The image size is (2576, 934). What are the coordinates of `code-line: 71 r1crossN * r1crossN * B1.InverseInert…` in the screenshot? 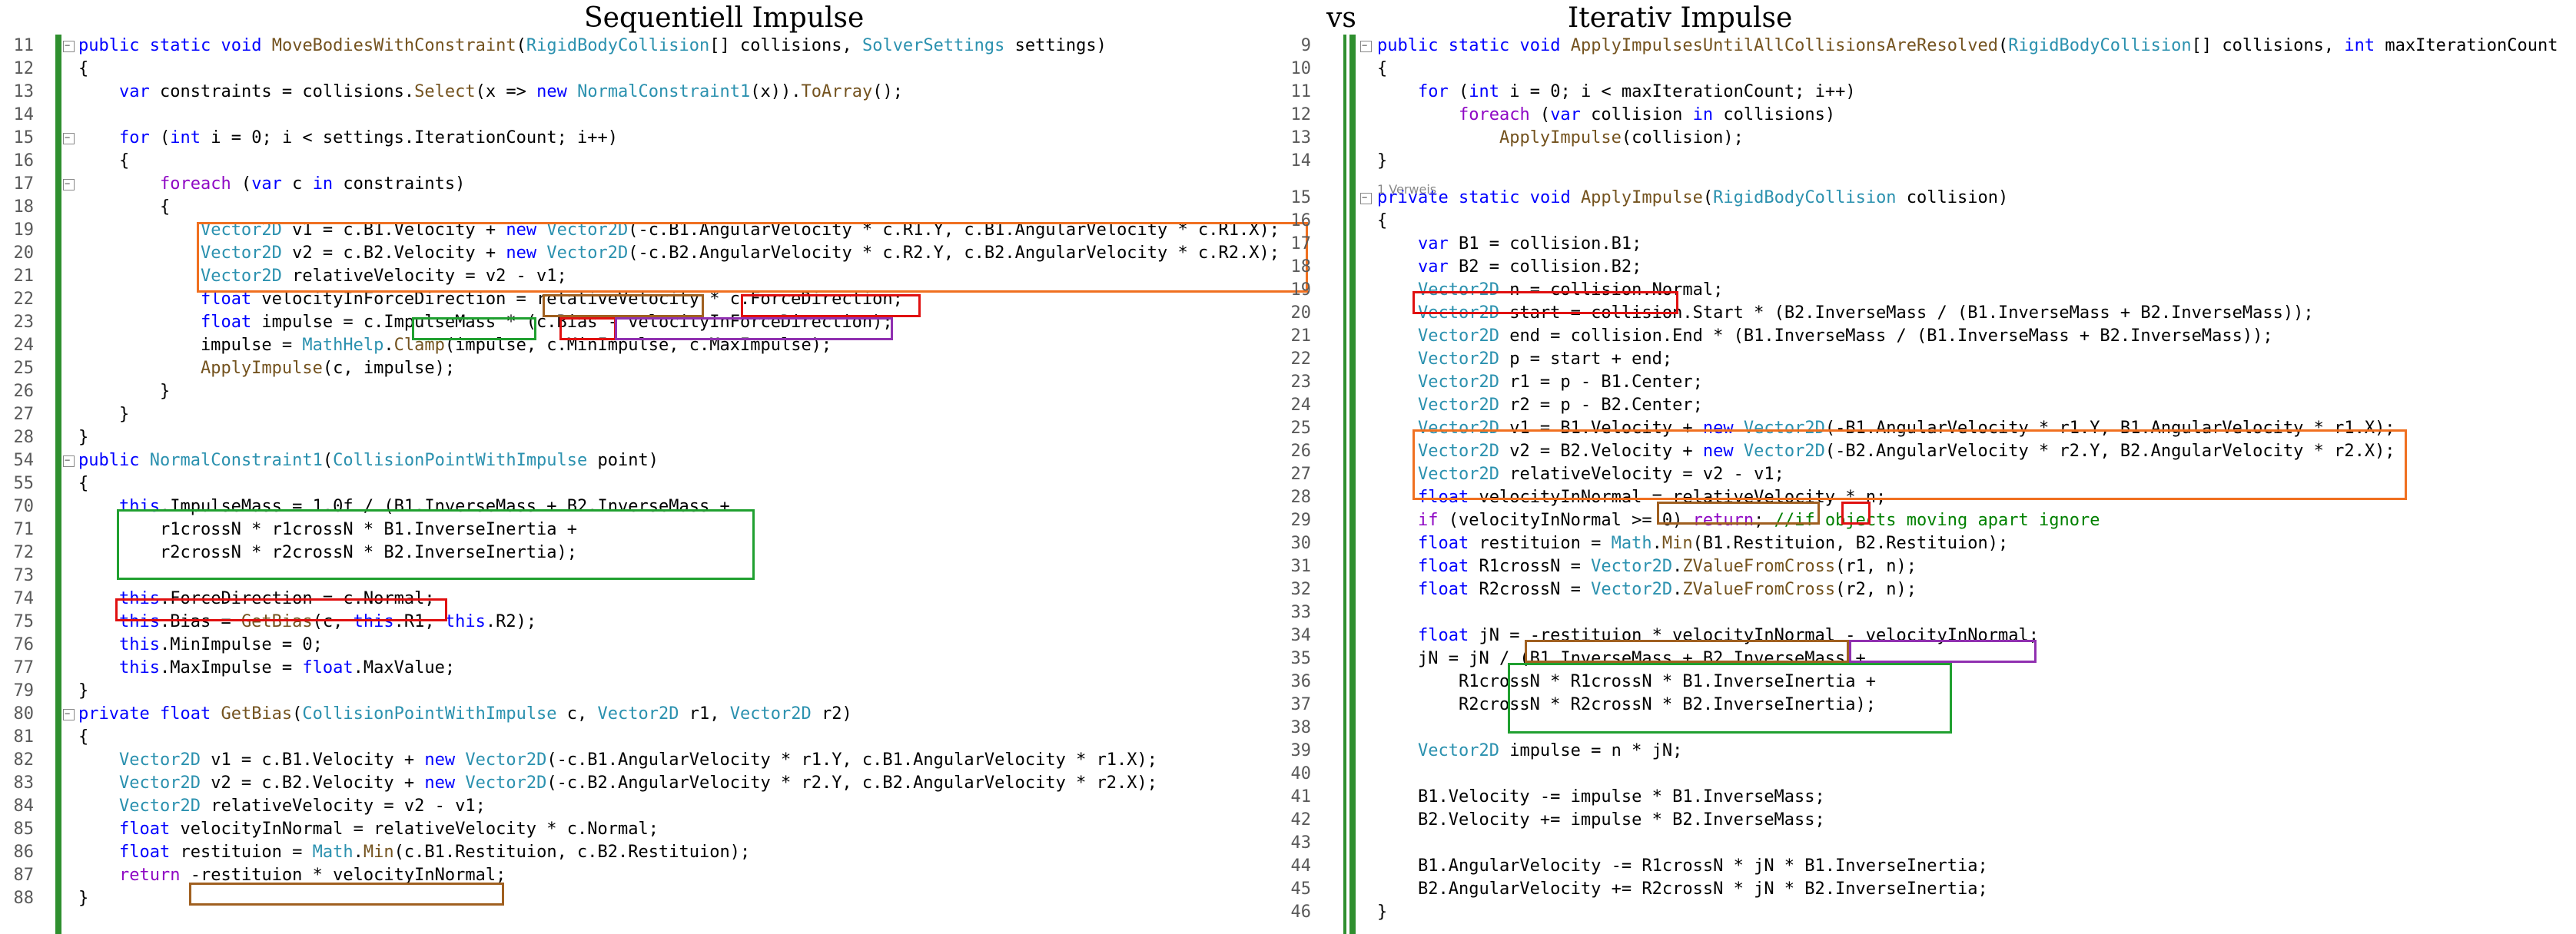 It's located at (653, 530).